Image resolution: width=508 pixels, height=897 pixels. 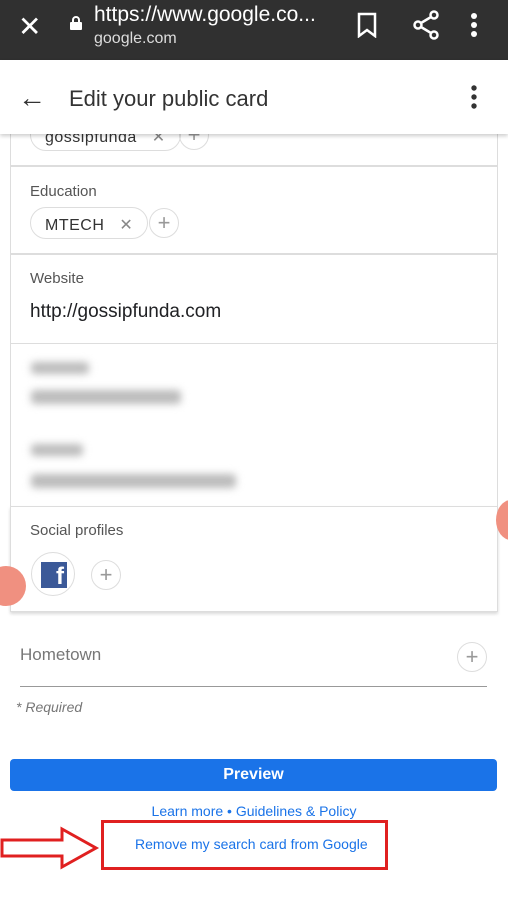 I want to click on website-value: http://gossipfunda.com, so click(x=125, y=312).